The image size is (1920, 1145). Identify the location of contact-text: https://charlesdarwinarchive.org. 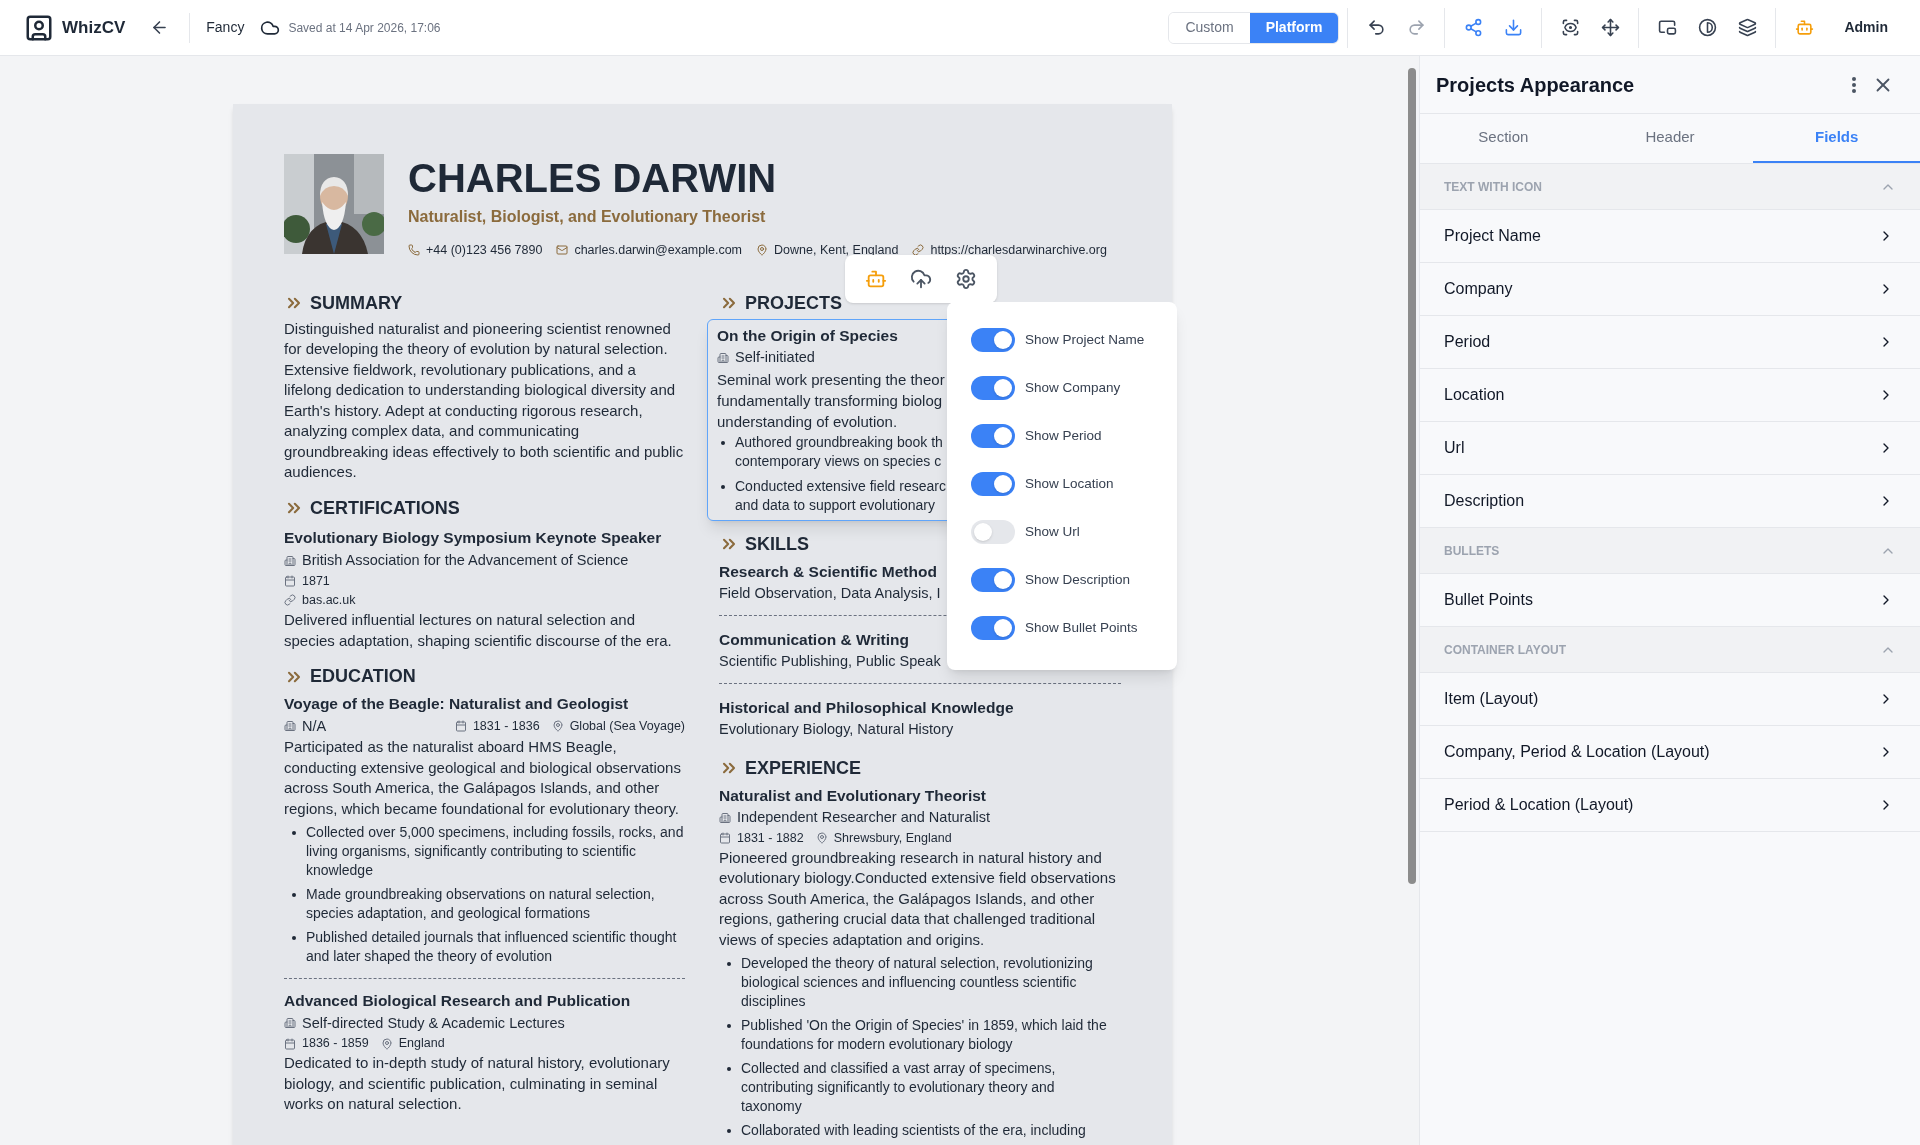
(1018, 250).